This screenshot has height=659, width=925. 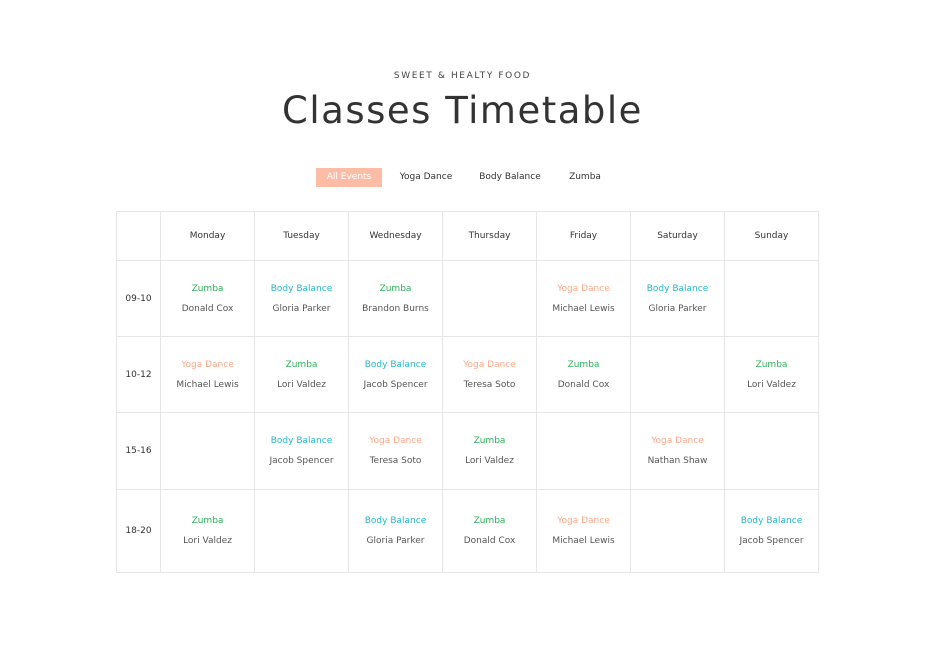 I want to click on page-title: Classes Timetable, so click(x=462, y=110).